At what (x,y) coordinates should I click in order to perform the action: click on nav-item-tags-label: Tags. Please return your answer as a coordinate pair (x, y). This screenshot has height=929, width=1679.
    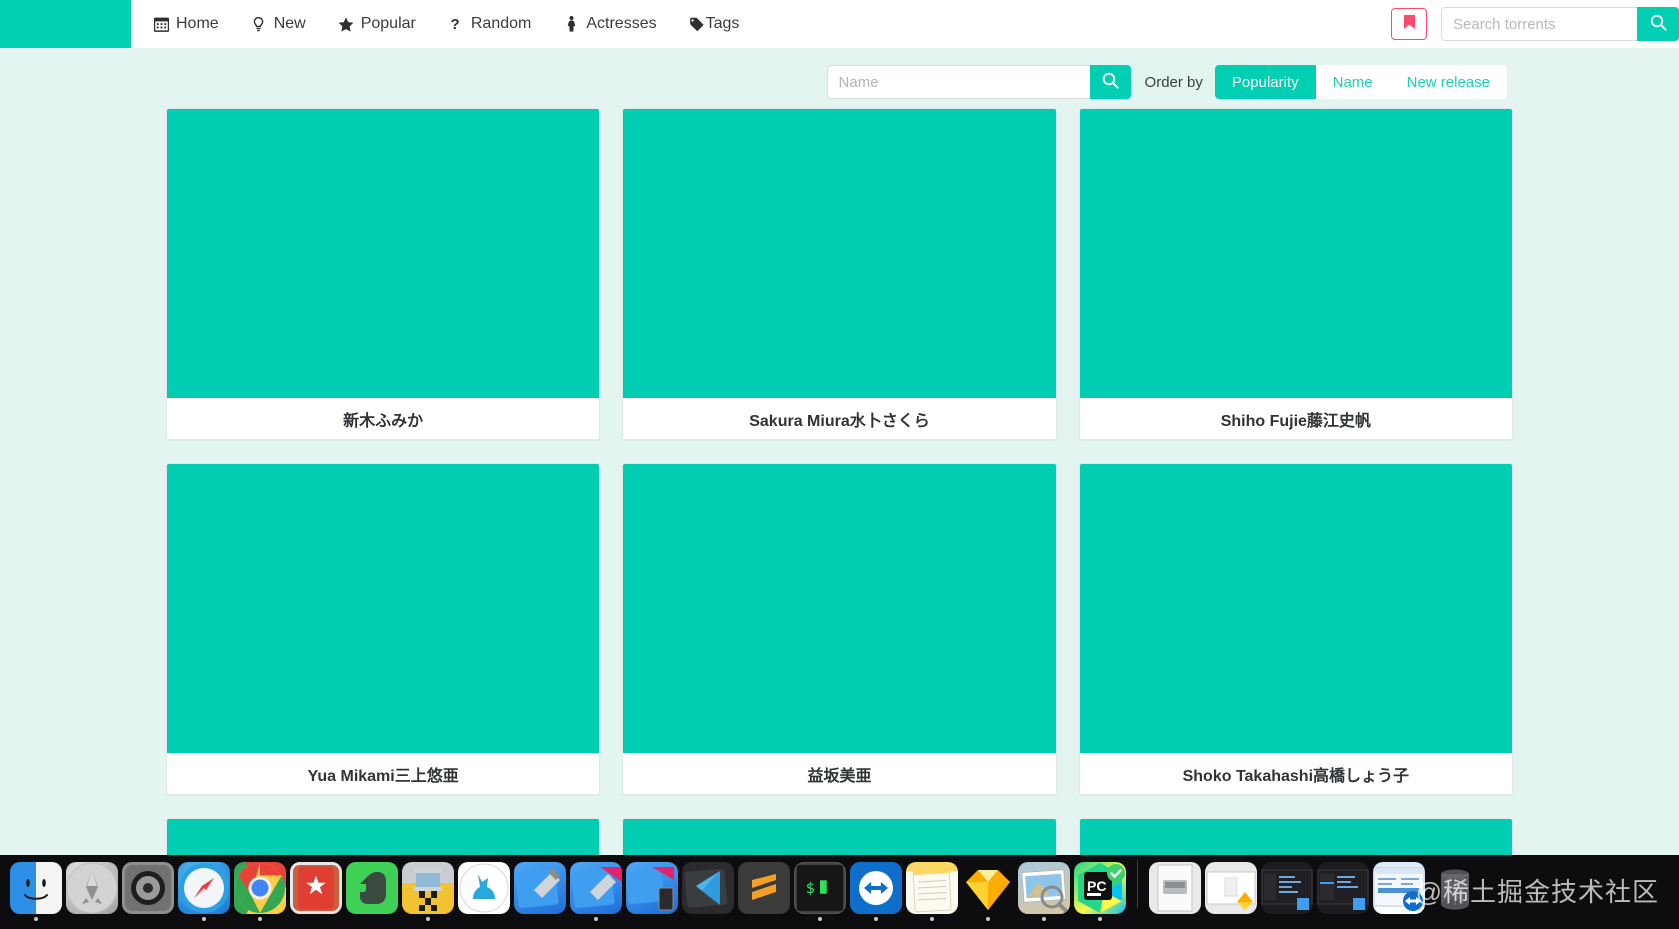
    Looking at the image, I should click on (722, 23).